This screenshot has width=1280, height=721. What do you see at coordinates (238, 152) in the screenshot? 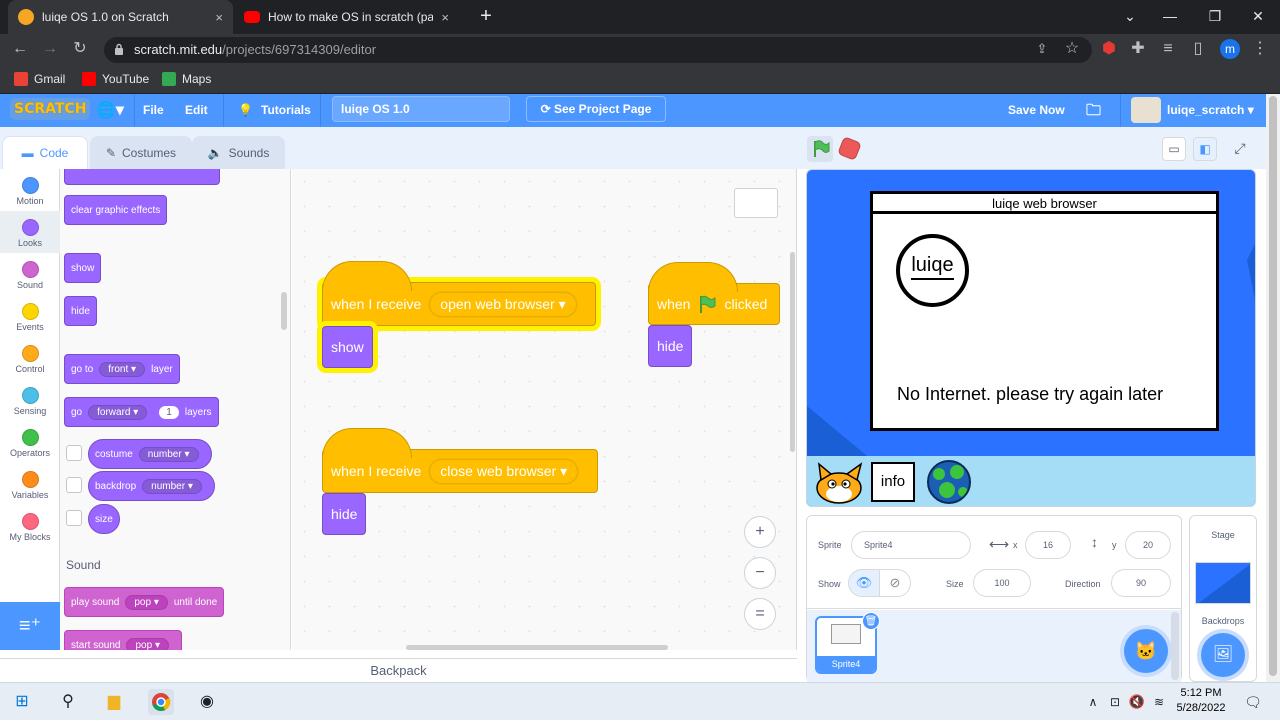
I see `tab-sounds: 🔈 Sounds` at bounding box center [238, 152].